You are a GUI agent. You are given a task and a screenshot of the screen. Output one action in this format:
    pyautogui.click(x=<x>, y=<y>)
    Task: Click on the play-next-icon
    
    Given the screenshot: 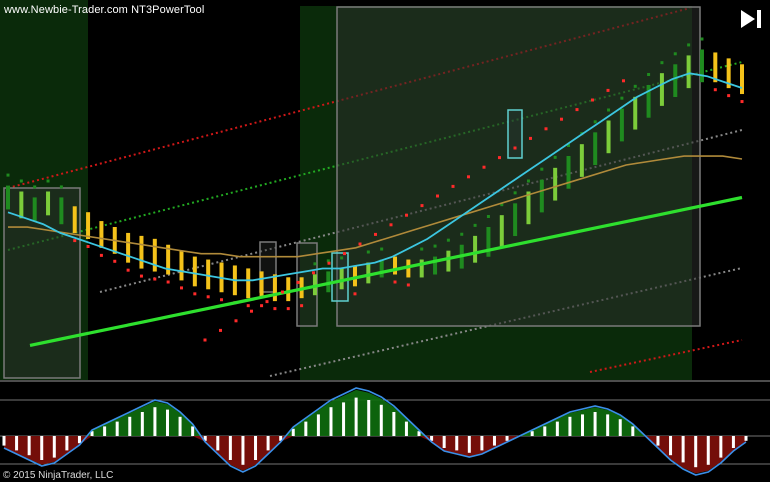 What is the action you would take?
    pyautogui.click(x=752, y=19)
    